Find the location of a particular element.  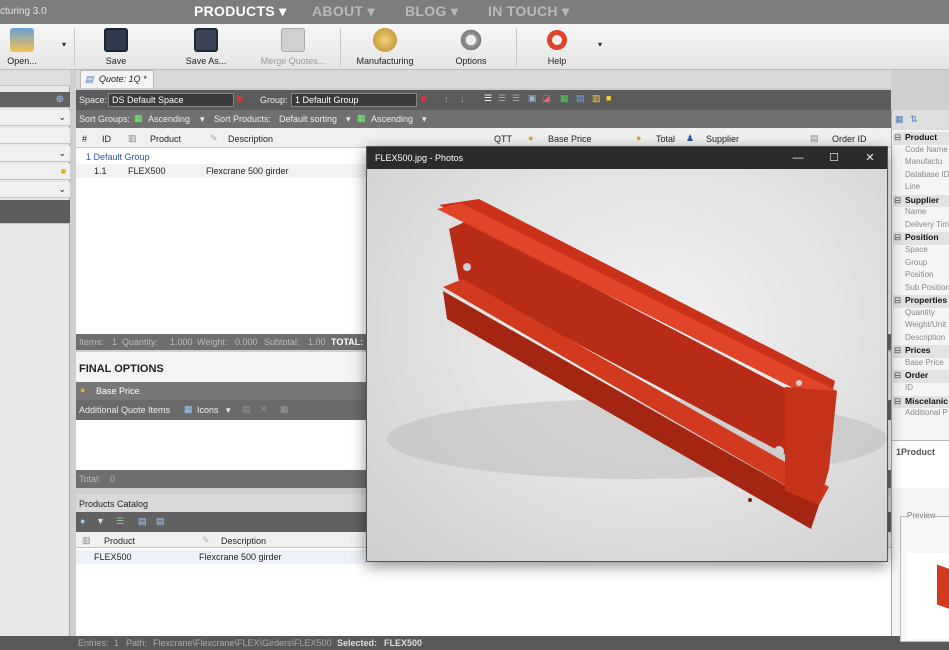

property-category: Supplier is located at coordinates (921, 201).